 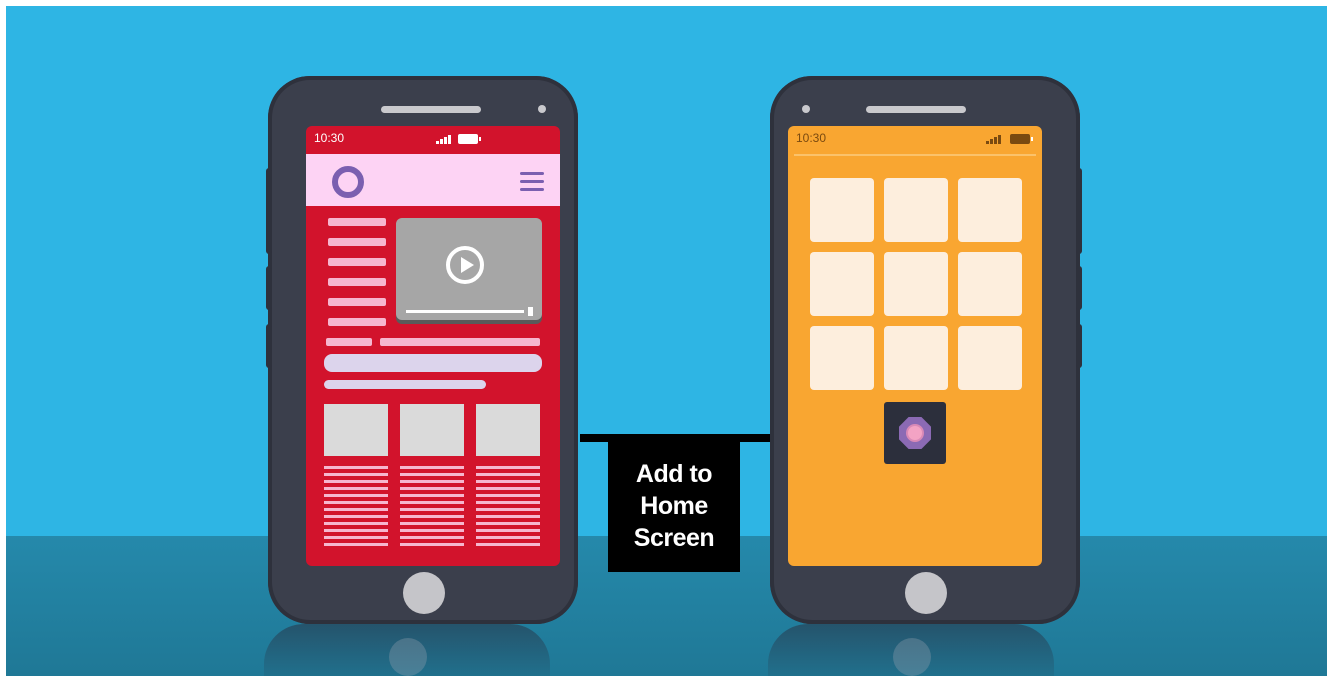 What do you see at coordinates (532, 184) in the screenshot?
I see `hamburger-menu-icon` at bounding box center [532, 184].